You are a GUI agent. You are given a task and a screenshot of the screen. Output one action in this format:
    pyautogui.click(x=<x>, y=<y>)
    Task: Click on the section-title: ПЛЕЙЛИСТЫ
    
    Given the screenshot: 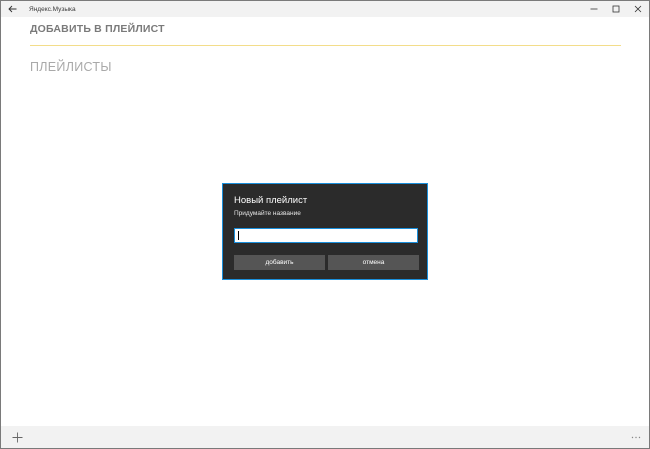 What is the action you would take?
    pyautogui.click(x=71, y=67)
    